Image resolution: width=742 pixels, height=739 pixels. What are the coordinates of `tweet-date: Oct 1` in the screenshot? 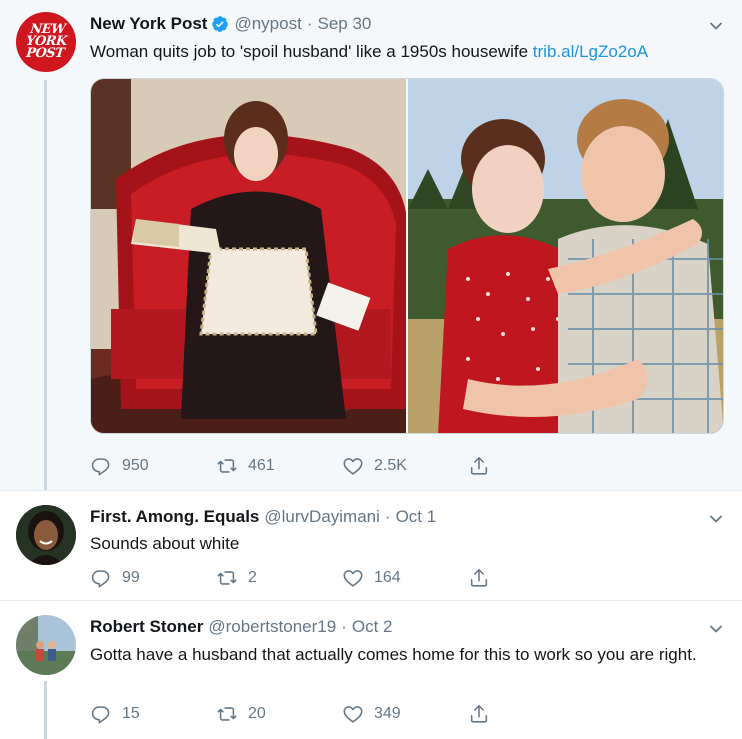 It's located at (416, 517).